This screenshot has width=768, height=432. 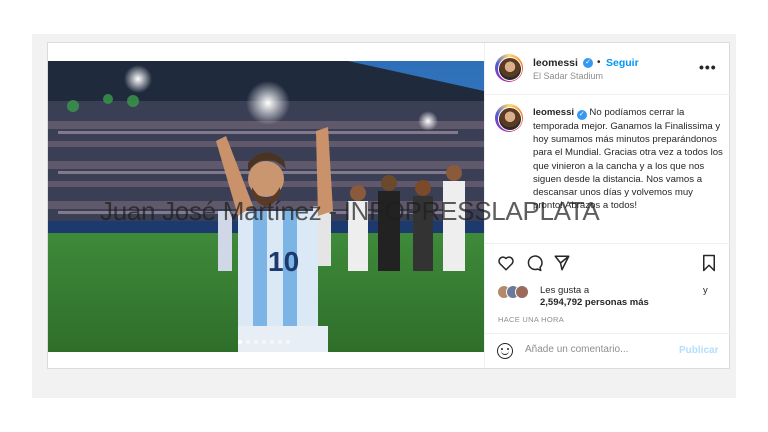 What do you see at coordinates (509, 68) in the screenshot?
I see `avatar` at bounding box center [509, 68].